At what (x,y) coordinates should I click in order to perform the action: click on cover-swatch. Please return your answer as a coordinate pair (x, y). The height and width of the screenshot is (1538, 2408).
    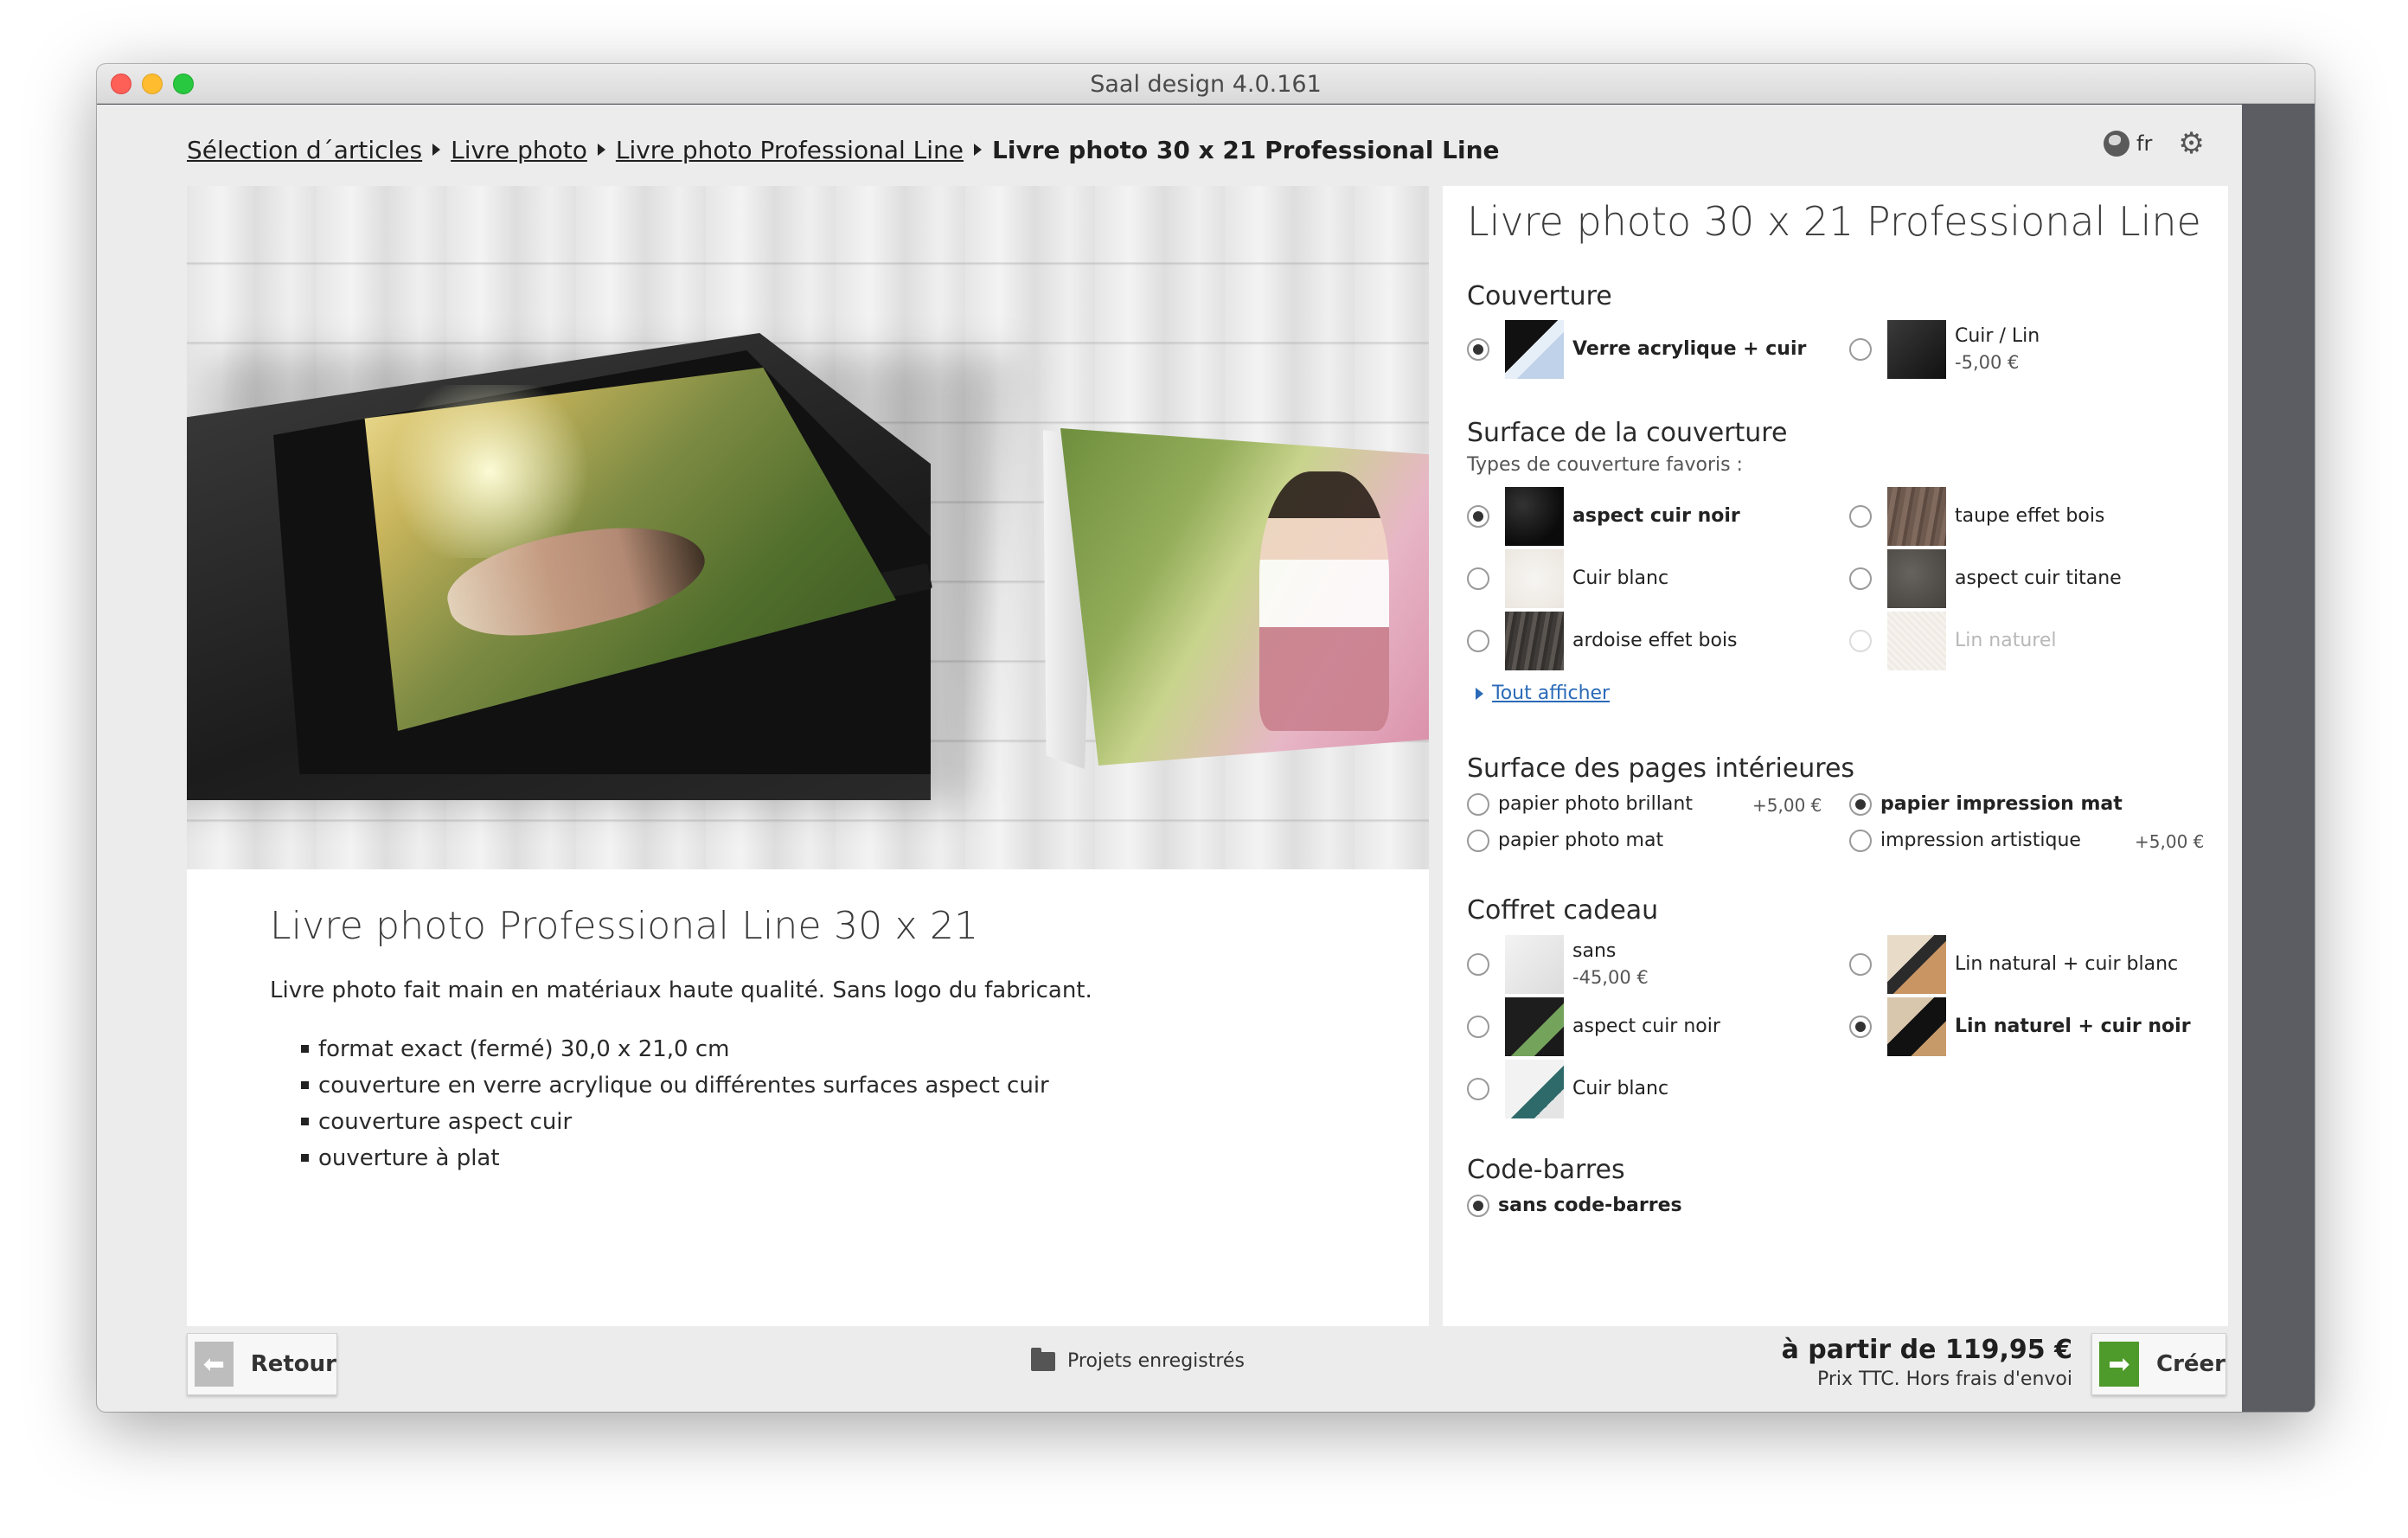
    Looking at the image, I should click on (1916, 350).